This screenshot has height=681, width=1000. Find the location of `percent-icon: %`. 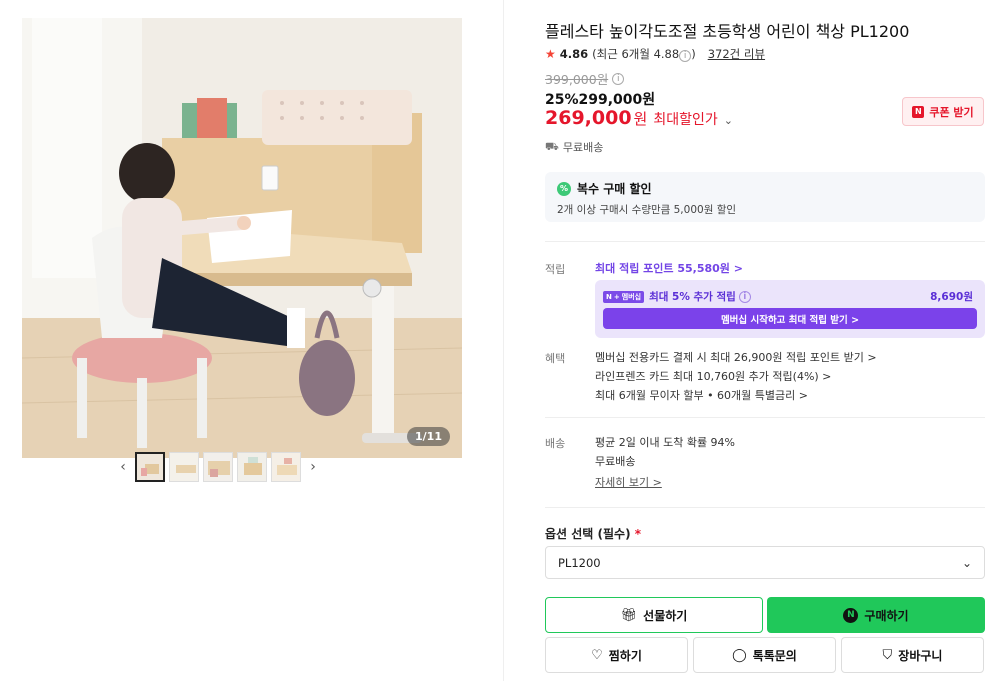

percent-icon: % is located at coordinates (564, 188).